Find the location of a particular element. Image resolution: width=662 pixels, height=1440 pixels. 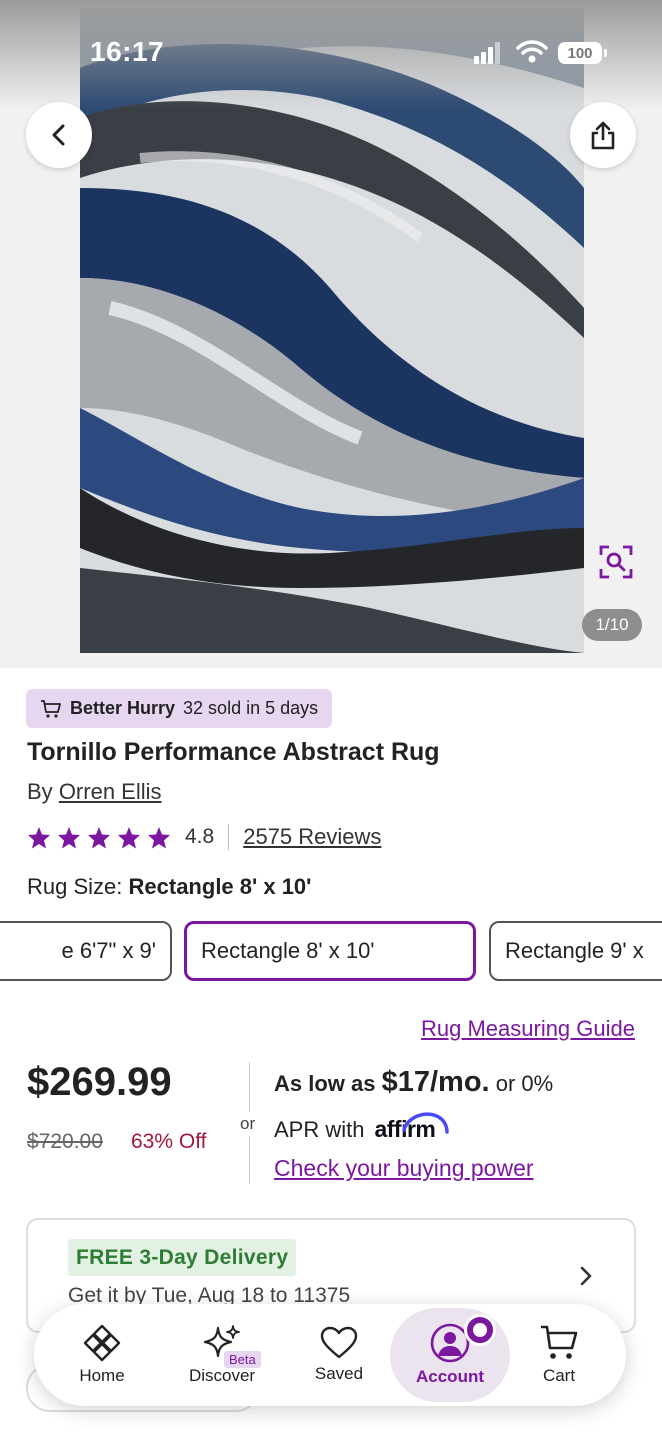

product-title: Tornillo Performance Abstract Rug is located at coordinates (233, 752).